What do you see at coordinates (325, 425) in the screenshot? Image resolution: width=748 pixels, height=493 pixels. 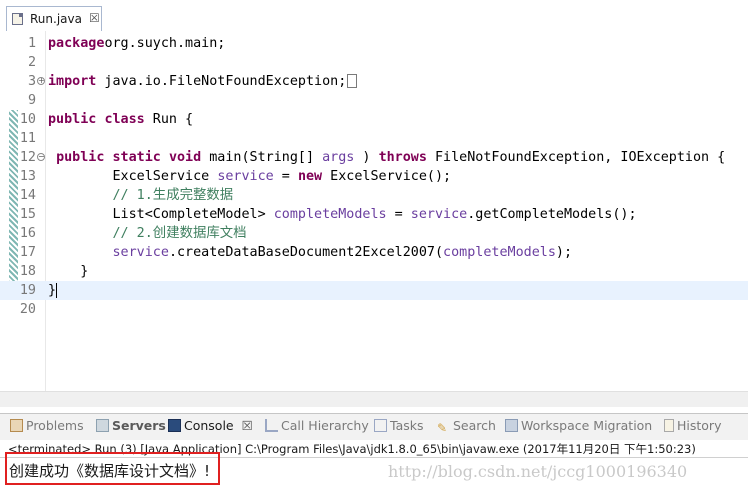 I see `tab-call-hierarchy-label: Call Hierarchy` at bounding box center [325, 425].